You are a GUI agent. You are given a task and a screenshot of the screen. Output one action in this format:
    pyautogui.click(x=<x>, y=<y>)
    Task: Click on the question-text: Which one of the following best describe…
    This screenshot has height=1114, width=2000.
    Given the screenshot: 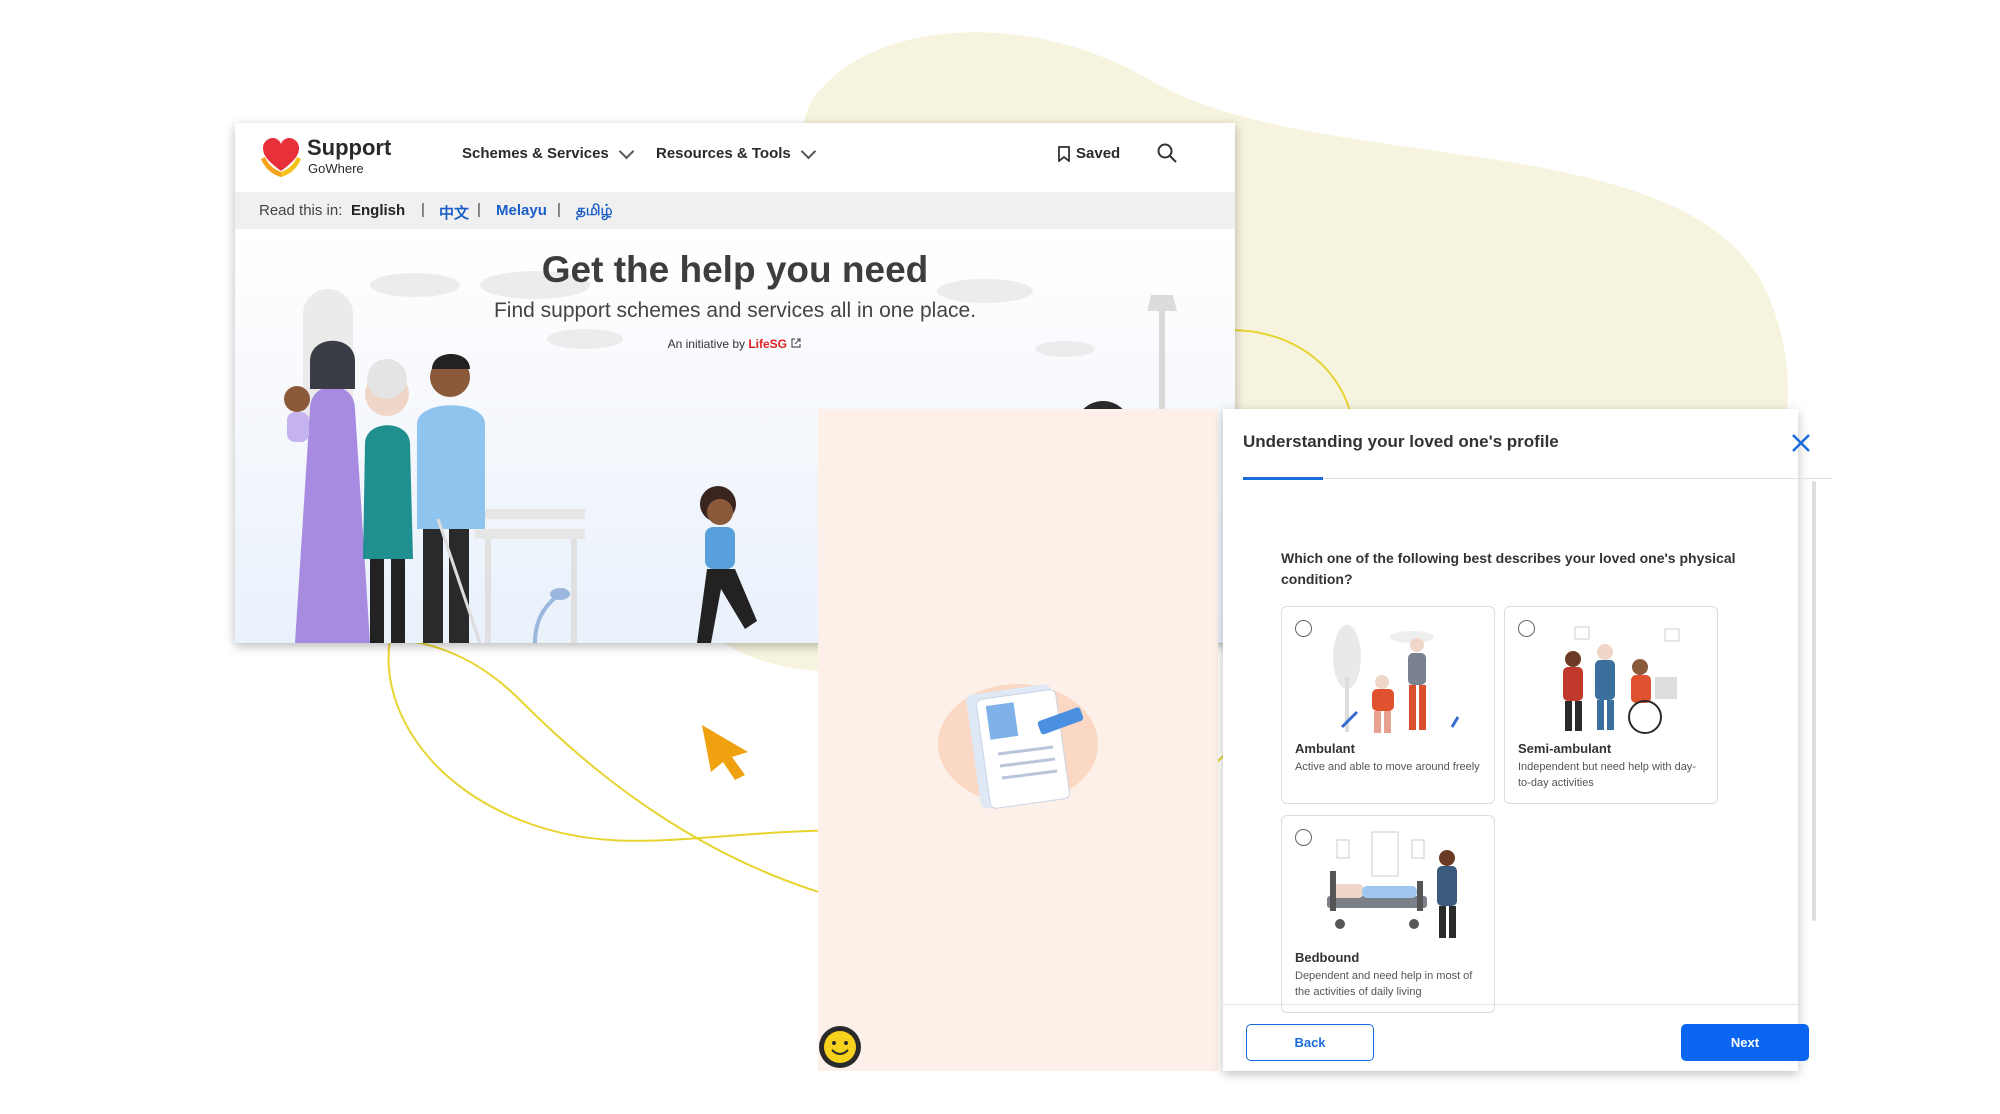 What is the action you would take?
    pyautogui.click(x=1508, y=568)
    